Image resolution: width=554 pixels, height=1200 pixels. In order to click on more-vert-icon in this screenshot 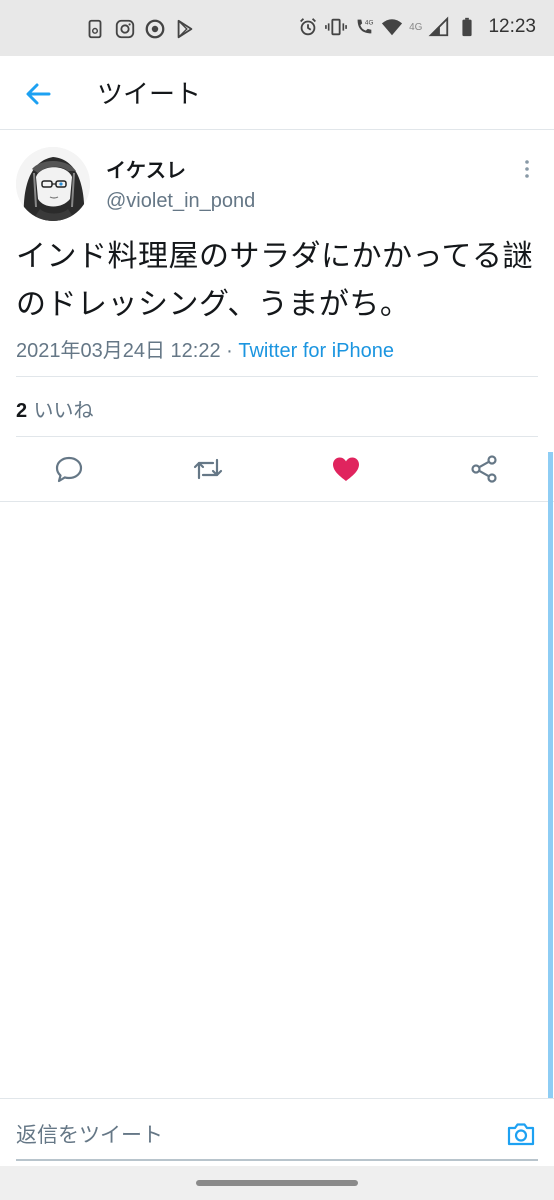, I will do `click(527, 169)`.